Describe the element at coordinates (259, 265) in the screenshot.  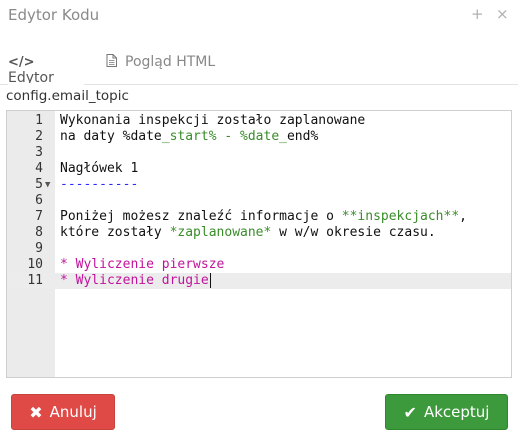
I see `editor-line: 10 * Wyliczenie pierwsze` at that location.